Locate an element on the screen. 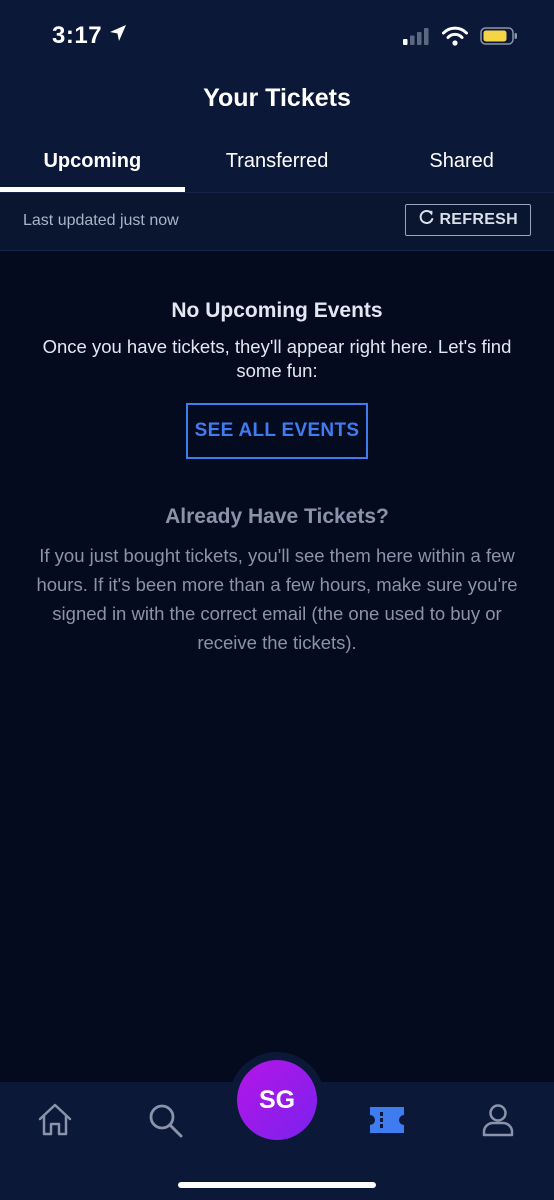 The image size is (554, 1200). status-bar: 3:17 is located at coordinates (277, 36).